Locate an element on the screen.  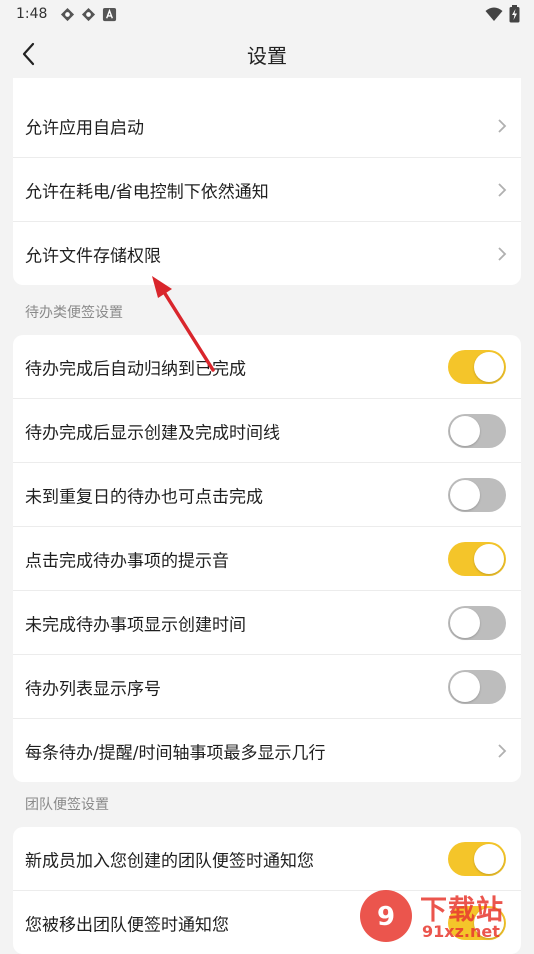
setting-label: 每条待办/提醒/时间轴事项最多显示几行 is located at coordinates (175, 753).